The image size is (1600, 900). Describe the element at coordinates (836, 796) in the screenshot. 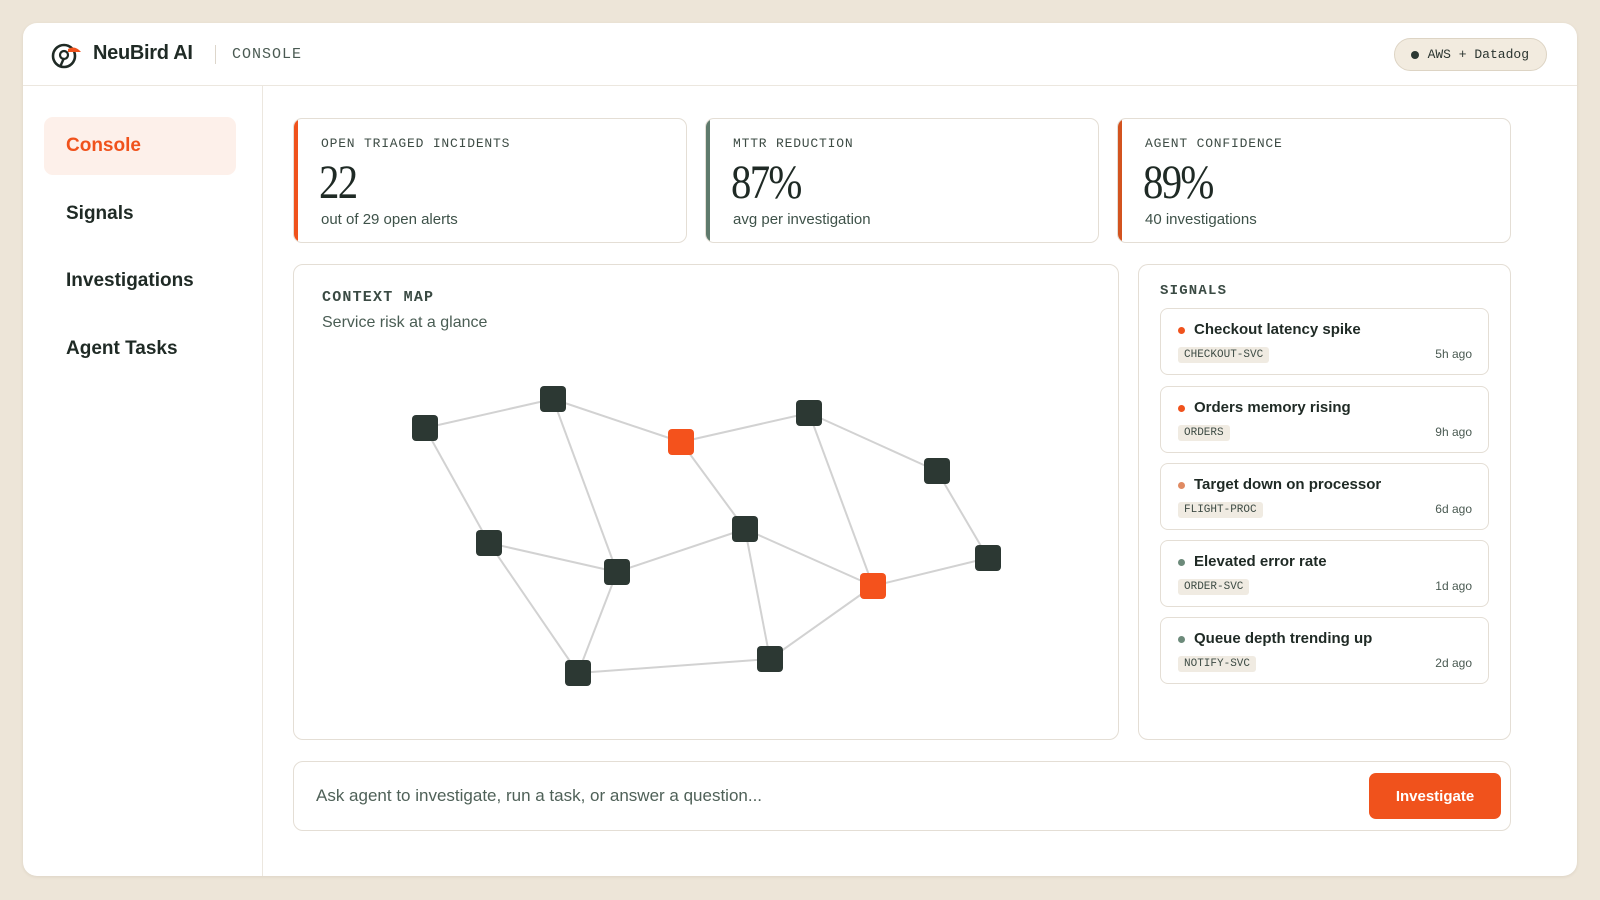

I see `agent-query-input` at that location.